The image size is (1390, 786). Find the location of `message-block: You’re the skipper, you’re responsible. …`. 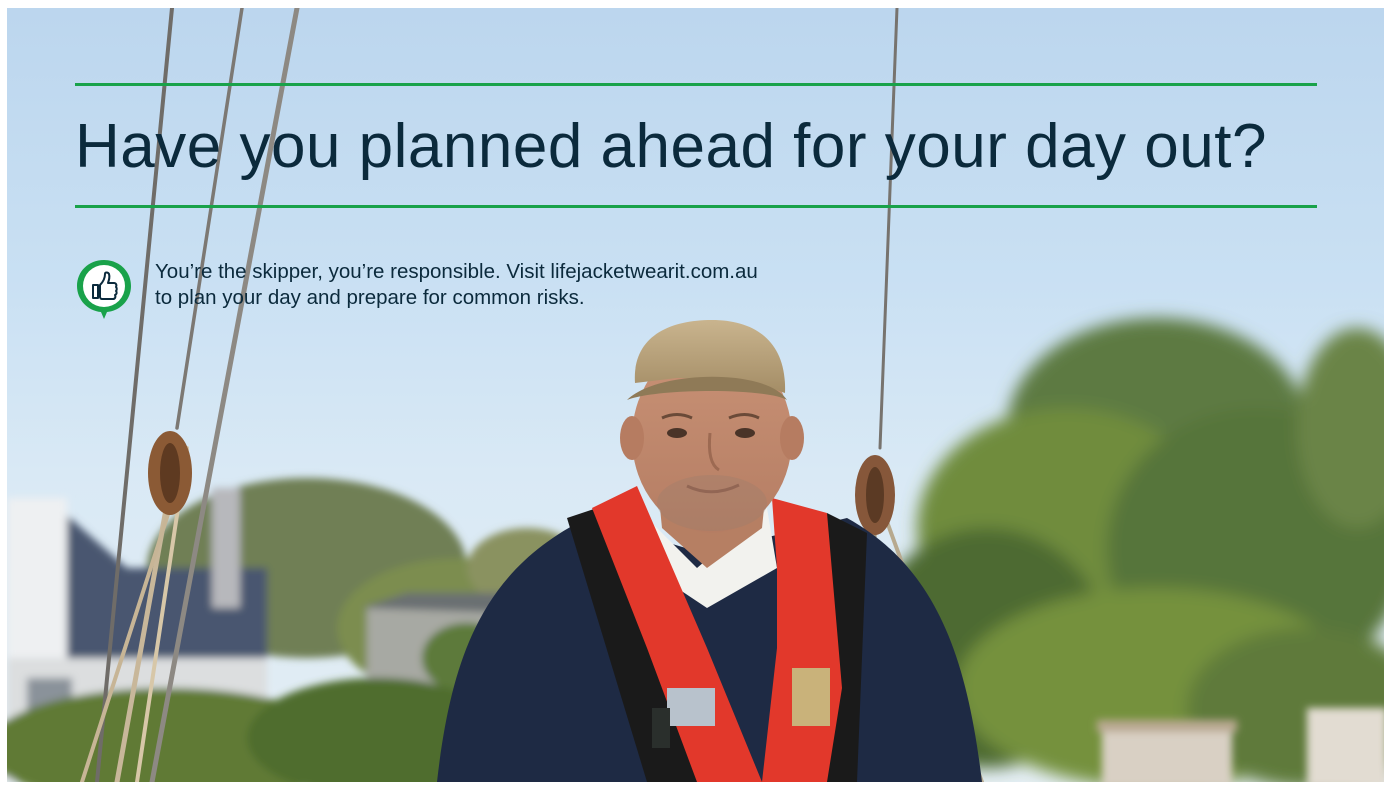

message-block: You’re the skipper, you’re responsible. … is located at coordinates (416, 290).